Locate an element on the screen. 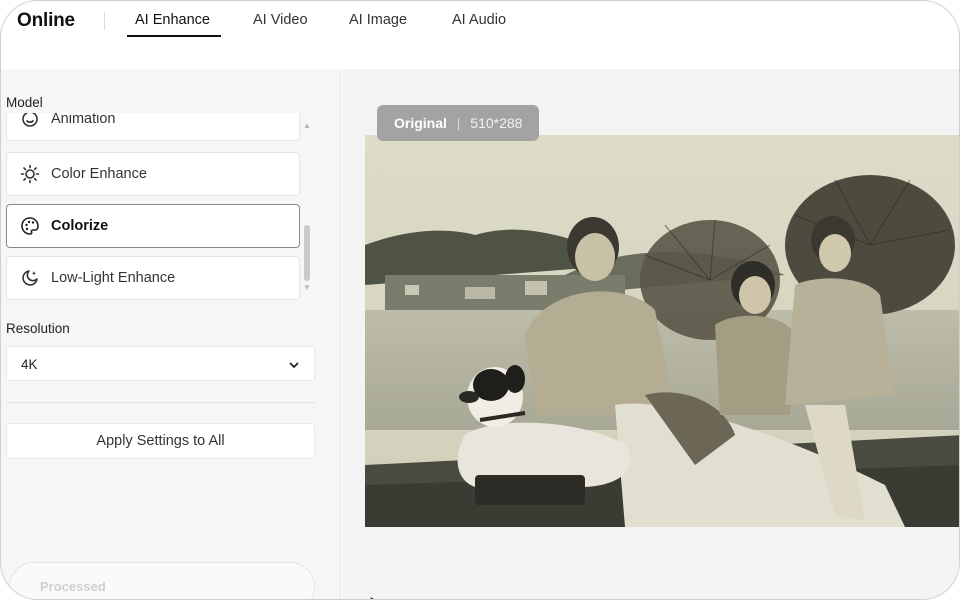 This screenshot has height=600, width=960. apply-settings-to-all-button: Apply Settings to All is located at coordinates (160, 441).